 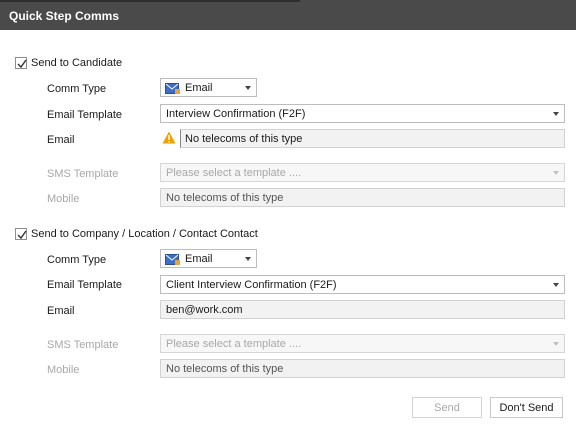 I want to click on window-title-bar: Quick Step Comms, so click(x=288, y=15).